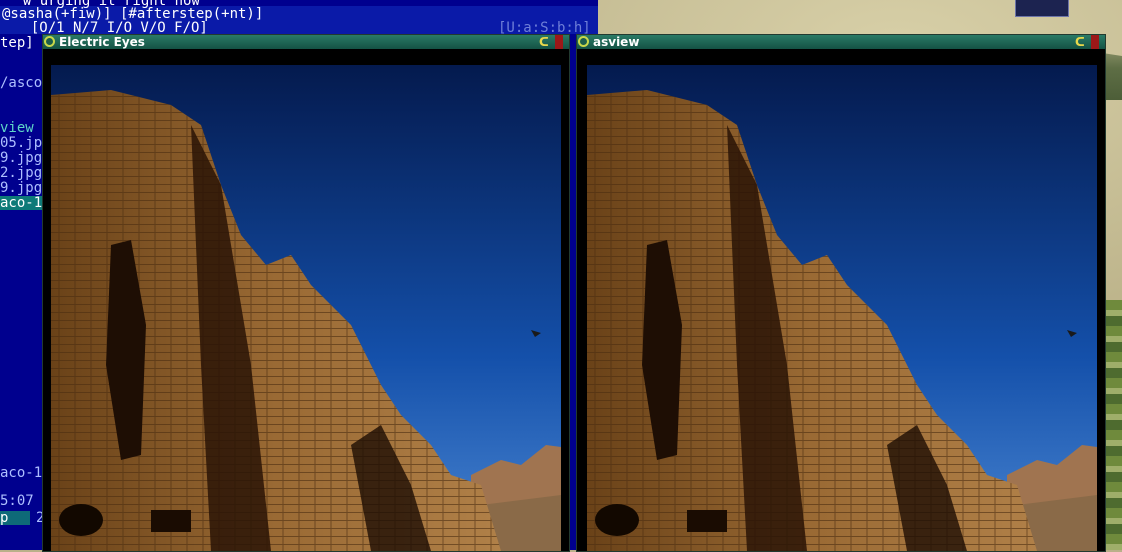  I want to click on terminal-file-5: aco-1, so click(21, 473).